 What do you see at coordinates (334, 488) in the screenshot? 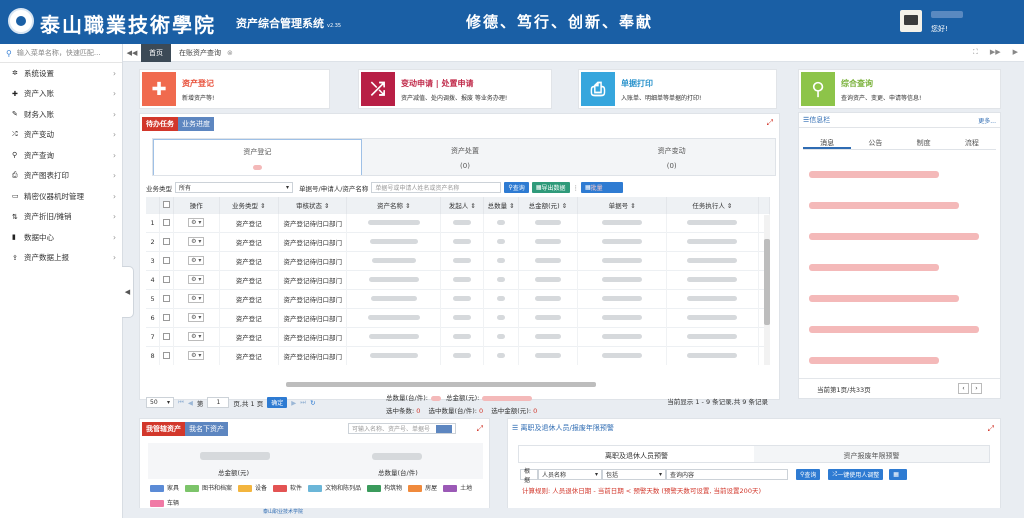
I see `legend-item: 文物和陈列品` at bounding box center [334, 488].